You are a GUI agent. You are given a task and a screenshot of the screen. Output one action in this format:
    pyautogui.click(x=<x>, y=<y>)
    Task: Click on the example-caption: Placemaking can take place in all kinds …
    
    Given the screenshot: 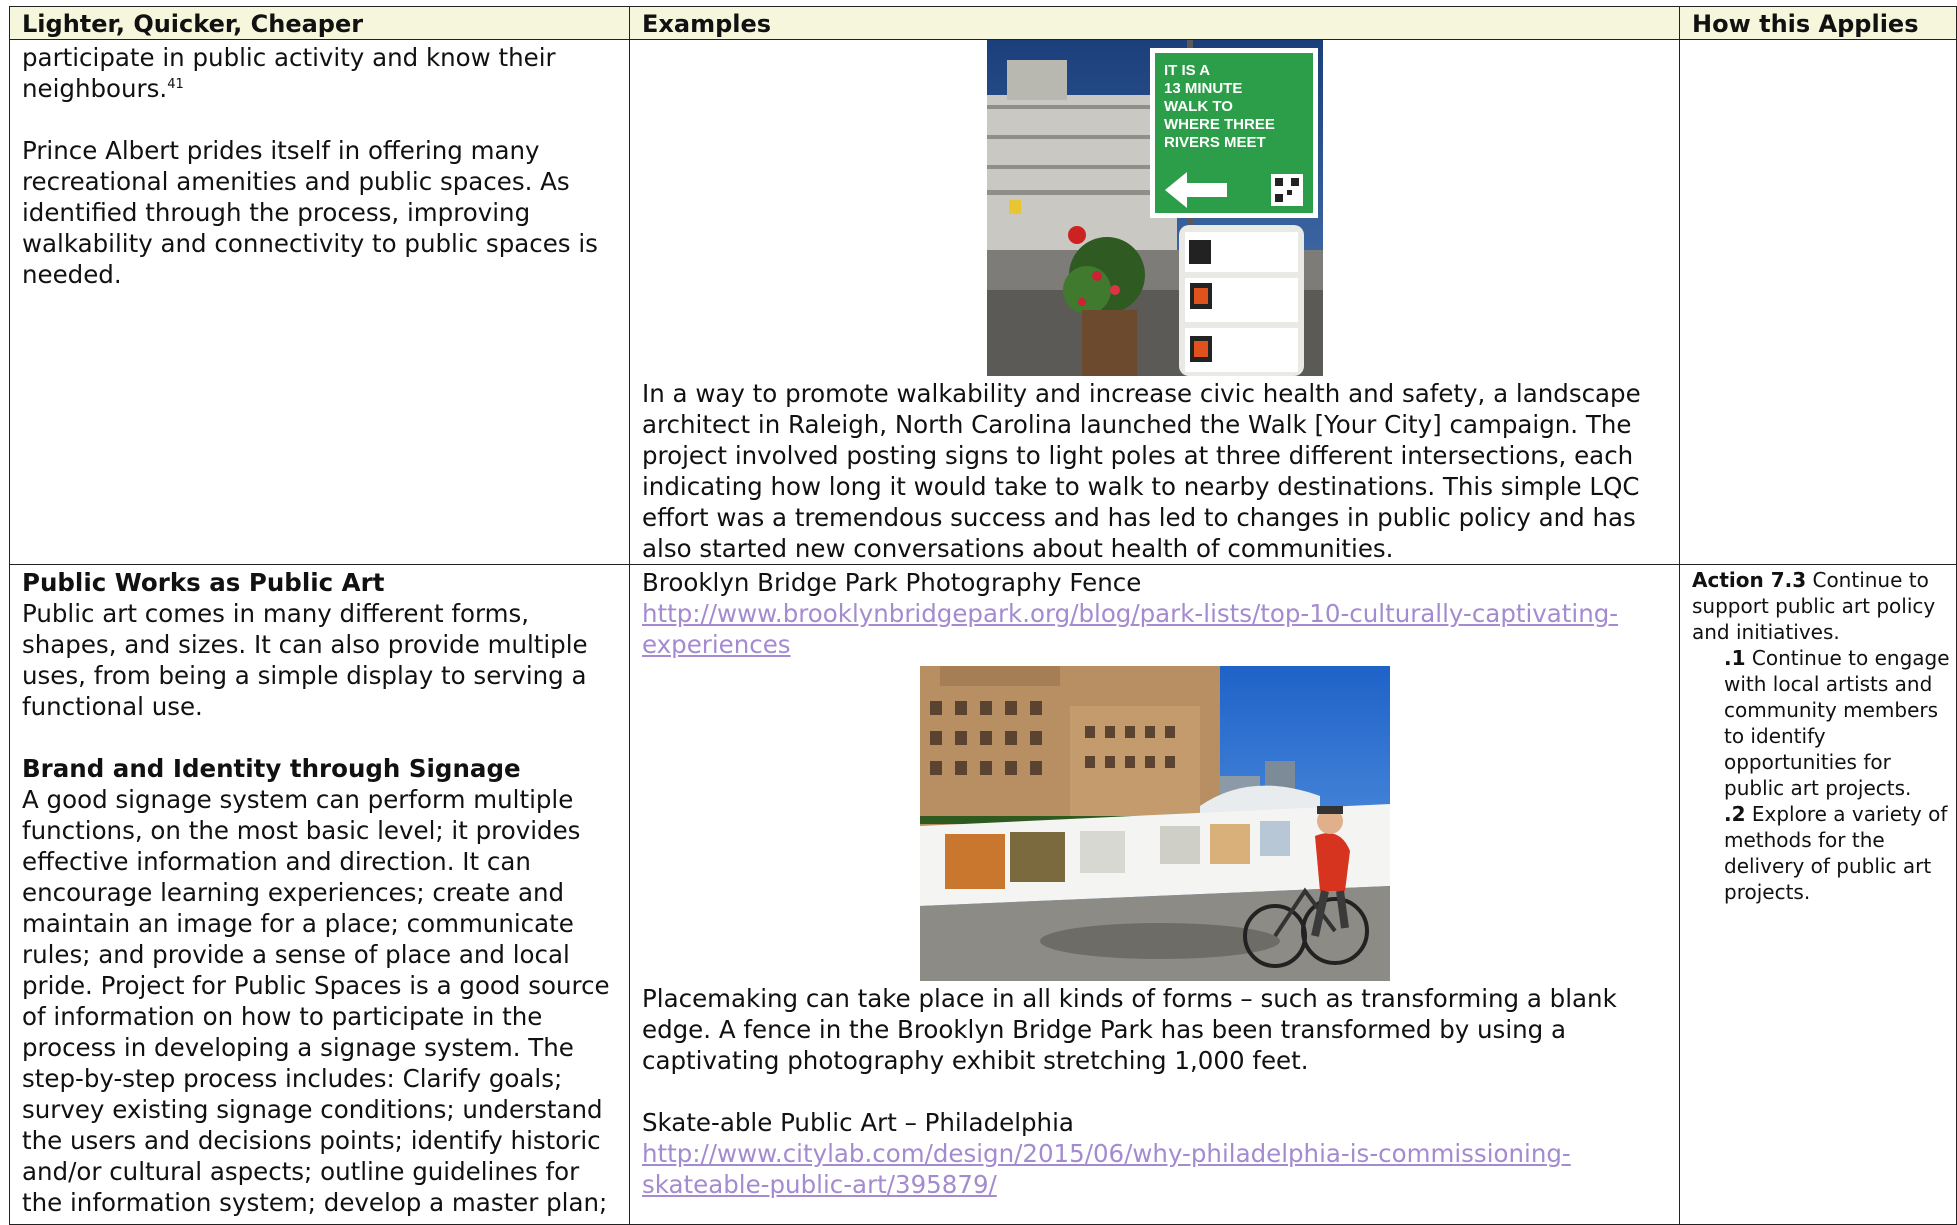 What is the action you would take?
    pyautogui.click(x=1129, y=1029)
    